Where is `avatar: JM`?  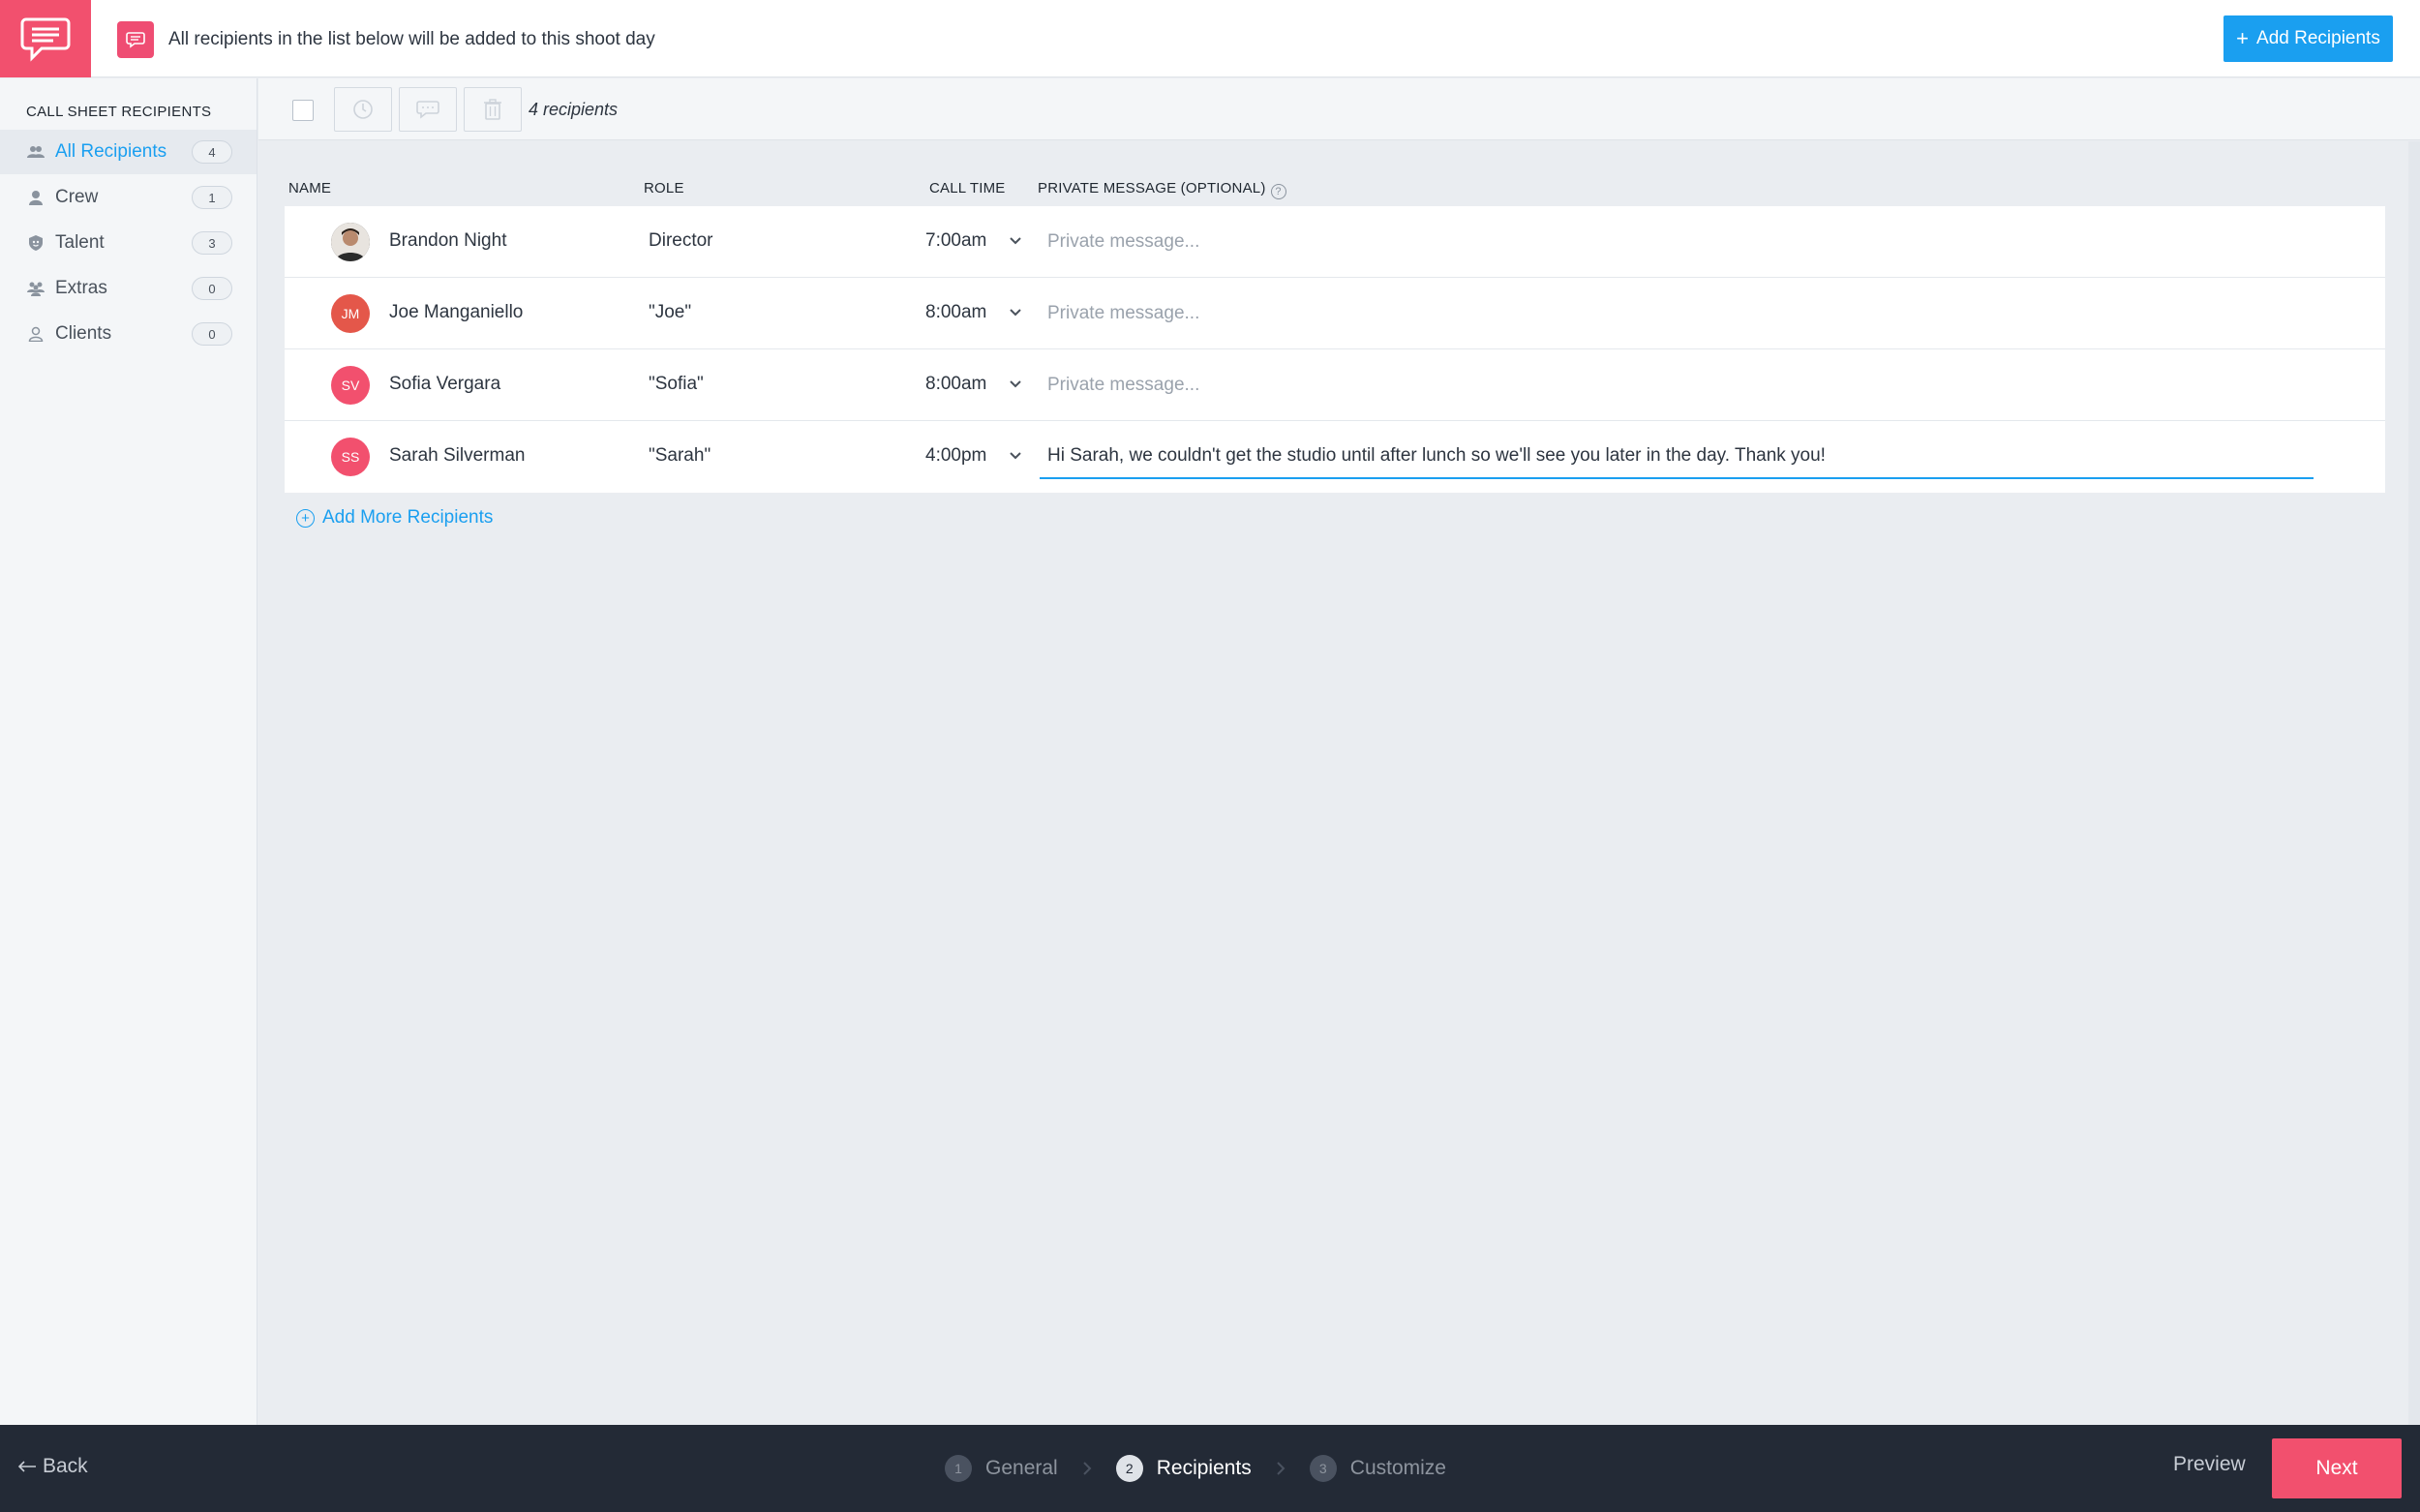
avatar: JM is located at coordinates (350, 313).